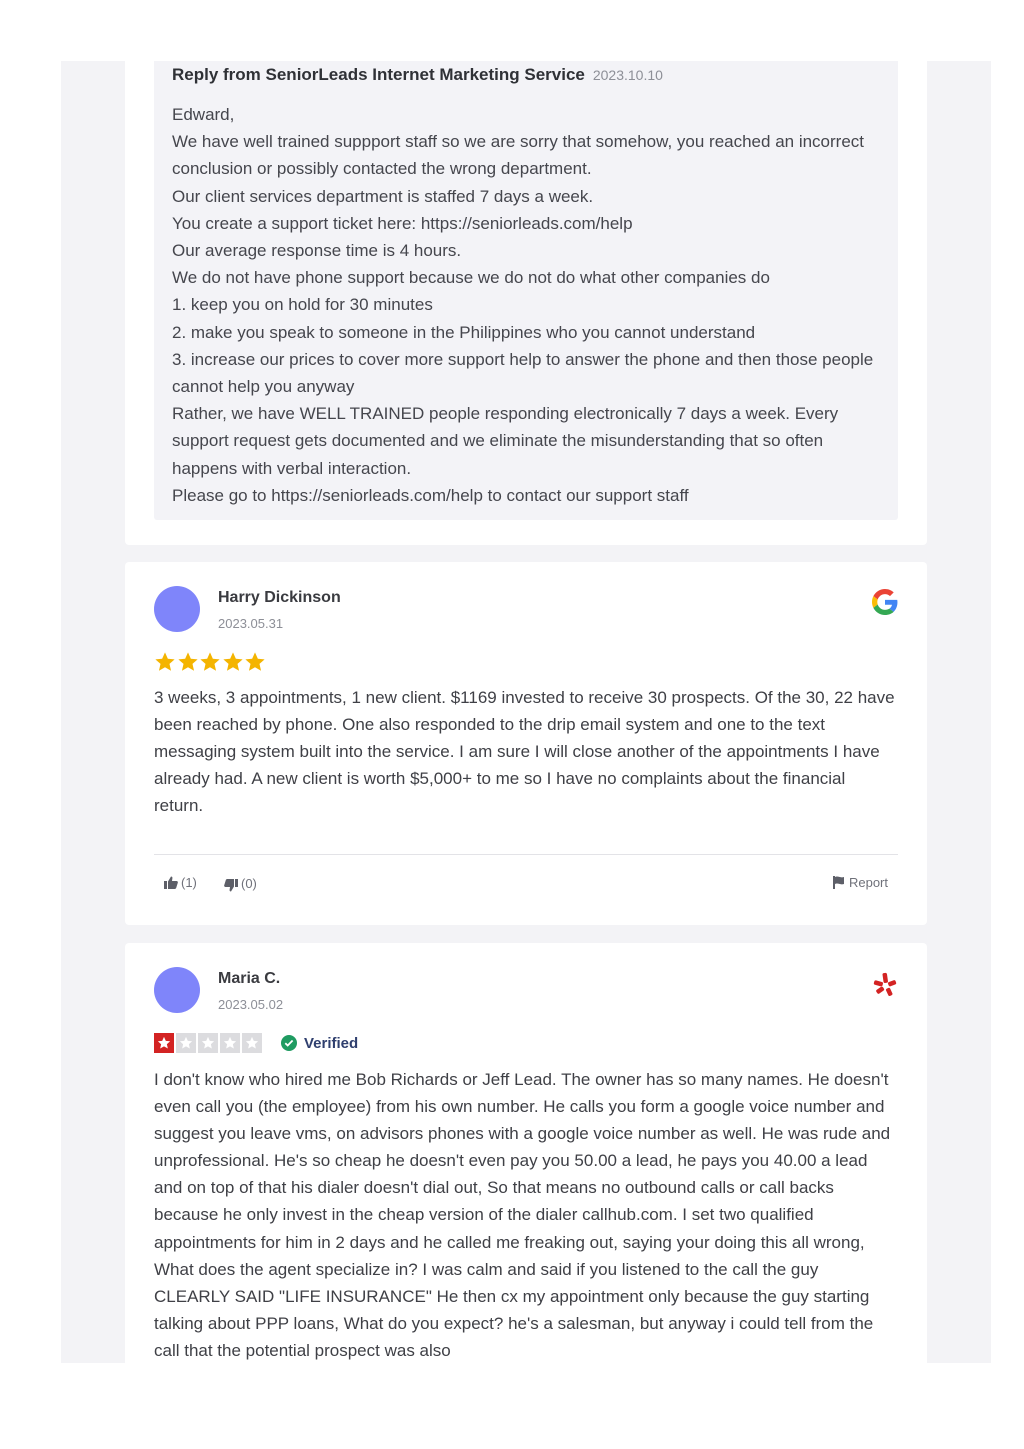 Image resolution: width=1024 pixels, height=1449 pixels. What do you see at coordinates (249, 978) in the screenshot?
I see `reviewer-name: Maria C.` at bounding box center [249, 978].